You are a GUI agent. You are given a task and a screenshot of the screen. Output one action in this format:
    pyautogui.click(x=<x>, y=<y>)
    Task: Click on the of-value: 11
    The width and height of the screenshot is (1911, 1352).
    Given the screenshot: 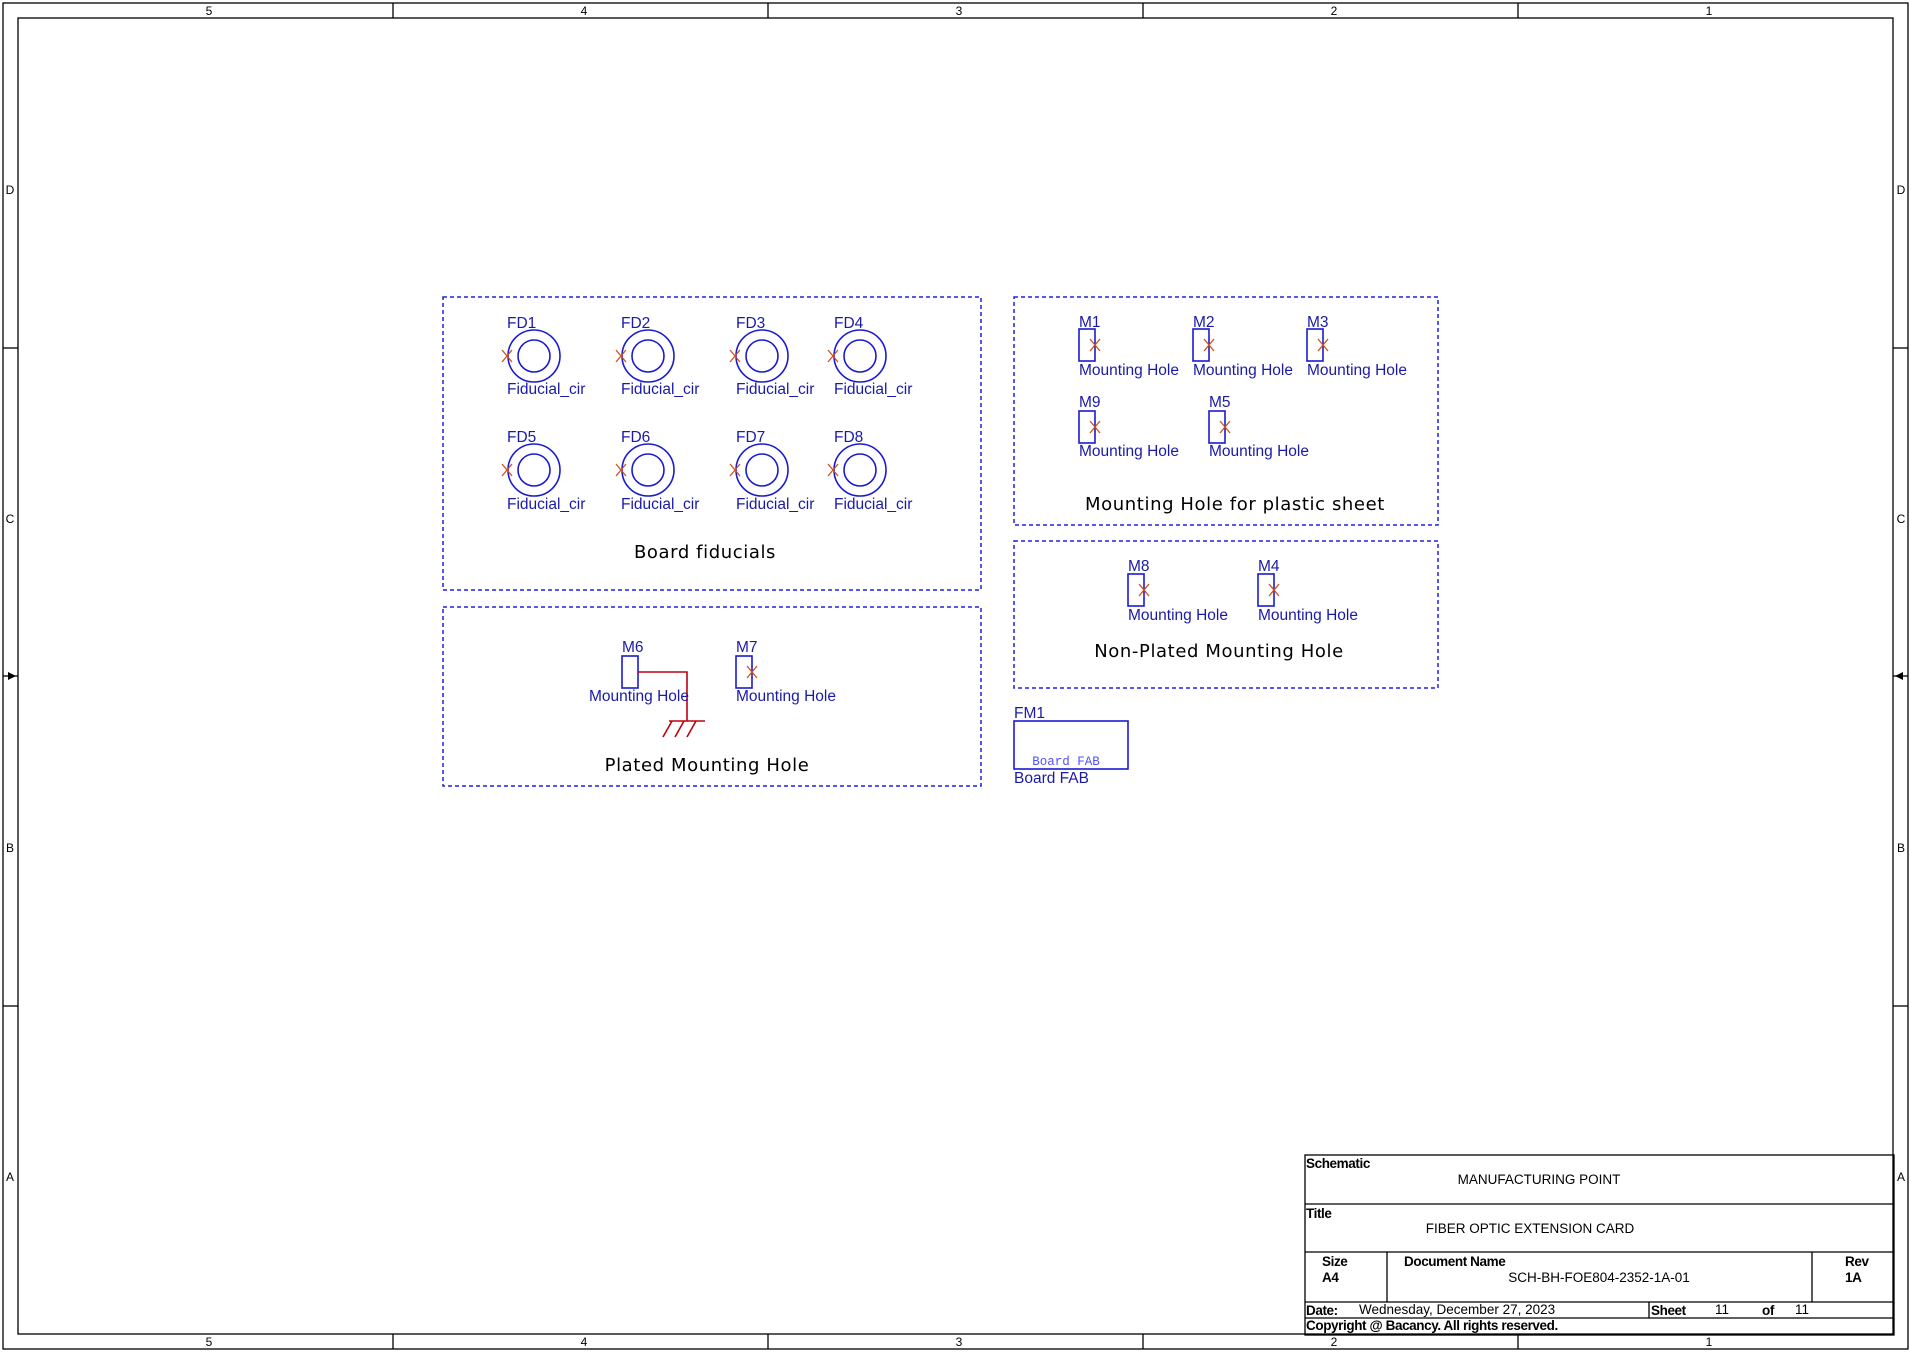 What is the action you would take?
    pyautogui.click(x=1802, y=1309)
    